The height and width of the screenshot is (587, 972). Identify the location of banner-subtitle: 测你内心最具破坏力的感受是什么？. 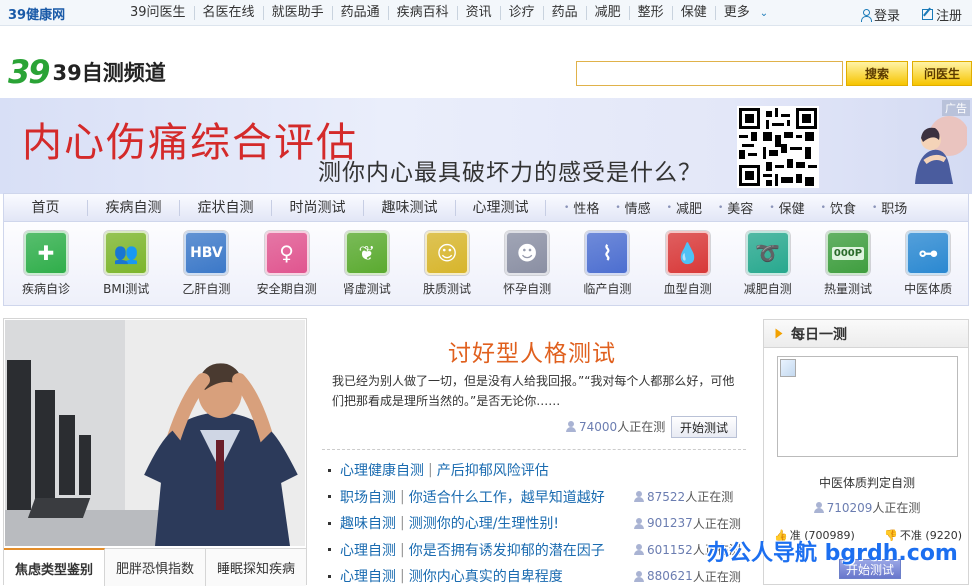
(510, 173).